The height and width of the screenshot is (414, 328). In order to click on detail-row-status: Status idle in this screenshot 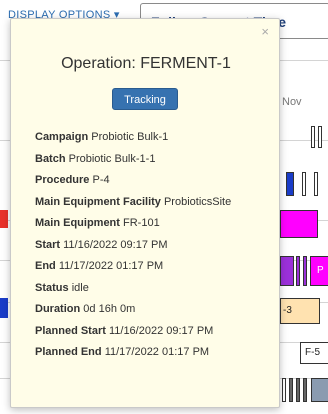, I will do `click(62, 287)`.